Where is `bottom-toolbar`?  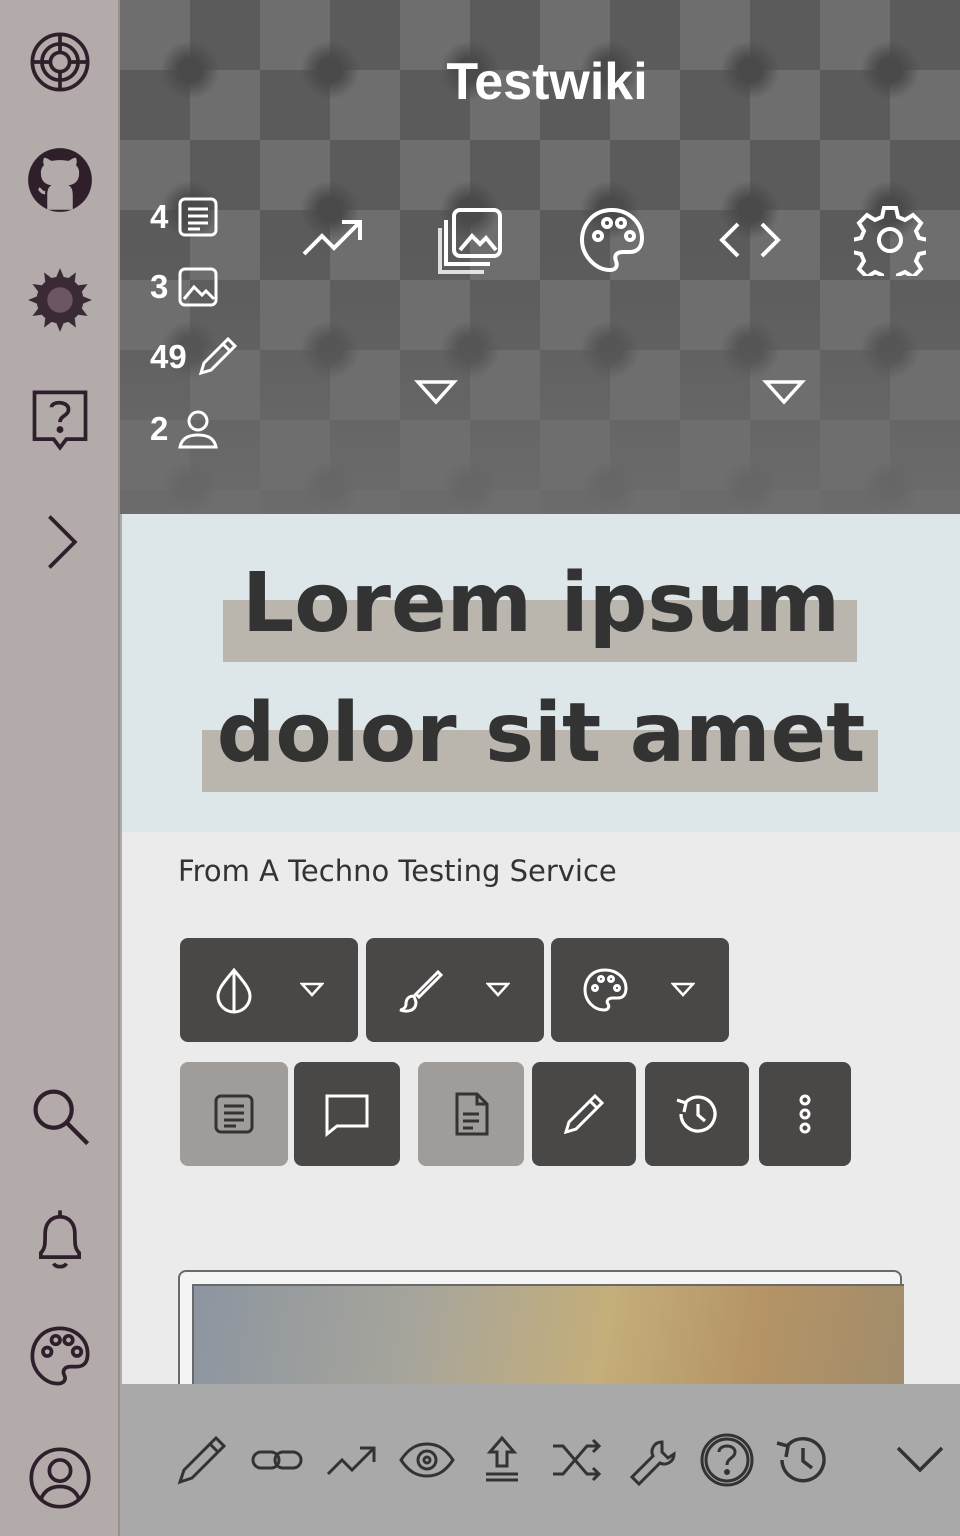 bottom-toolbar is located at coordinates (540, 1460).